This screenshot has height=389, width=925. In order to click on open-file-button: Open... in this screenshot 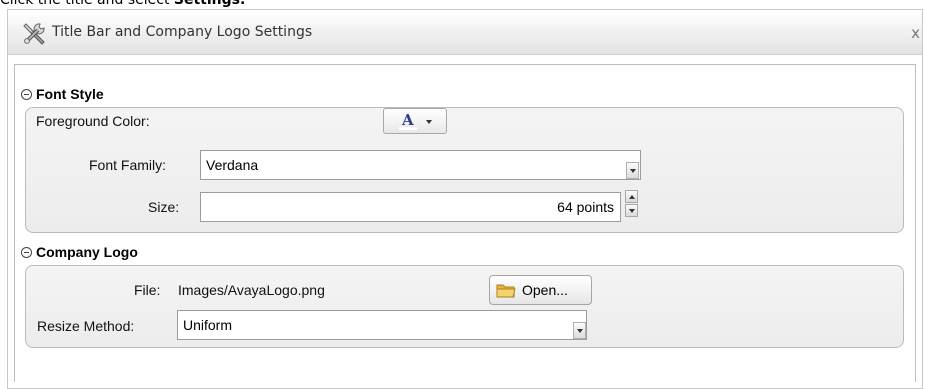, I will do `click(540, 290)`.